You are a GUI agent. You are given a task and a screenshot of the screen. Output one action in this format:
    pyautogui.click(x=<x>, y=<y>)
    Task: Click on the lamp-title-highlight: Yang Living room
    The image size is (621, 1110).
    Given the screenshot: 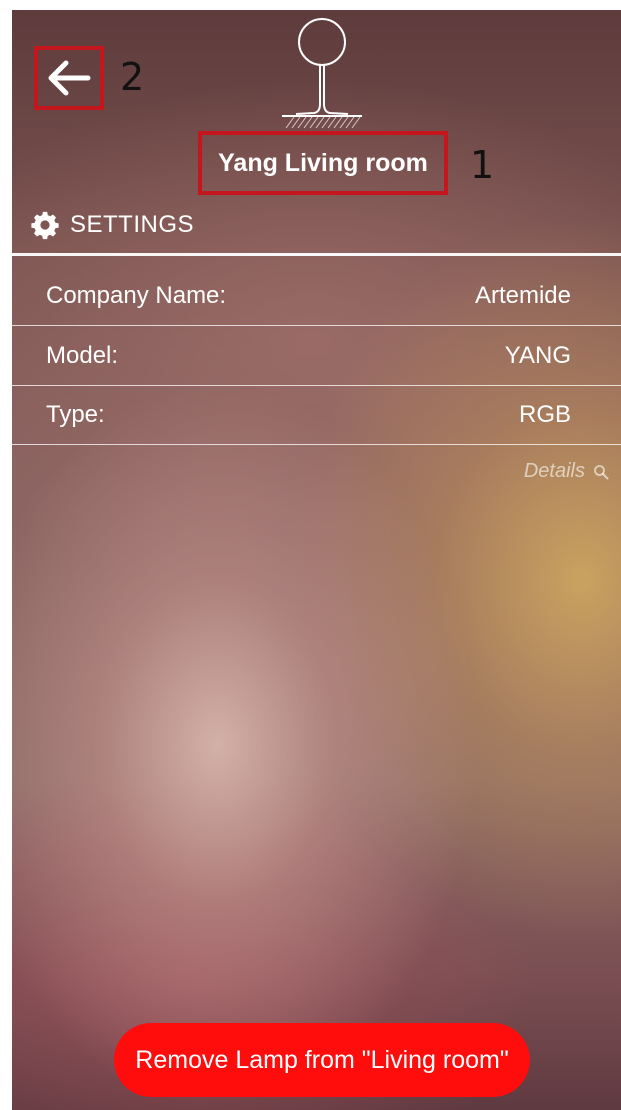 What is the action you would take?
    pyautogui.click(x=323, y=163)
    